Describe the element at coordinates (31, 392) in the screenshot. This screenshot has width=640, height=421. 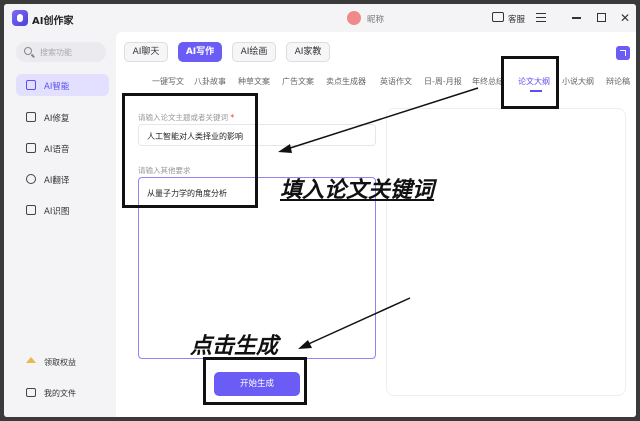
I see `file-icon` at that location.